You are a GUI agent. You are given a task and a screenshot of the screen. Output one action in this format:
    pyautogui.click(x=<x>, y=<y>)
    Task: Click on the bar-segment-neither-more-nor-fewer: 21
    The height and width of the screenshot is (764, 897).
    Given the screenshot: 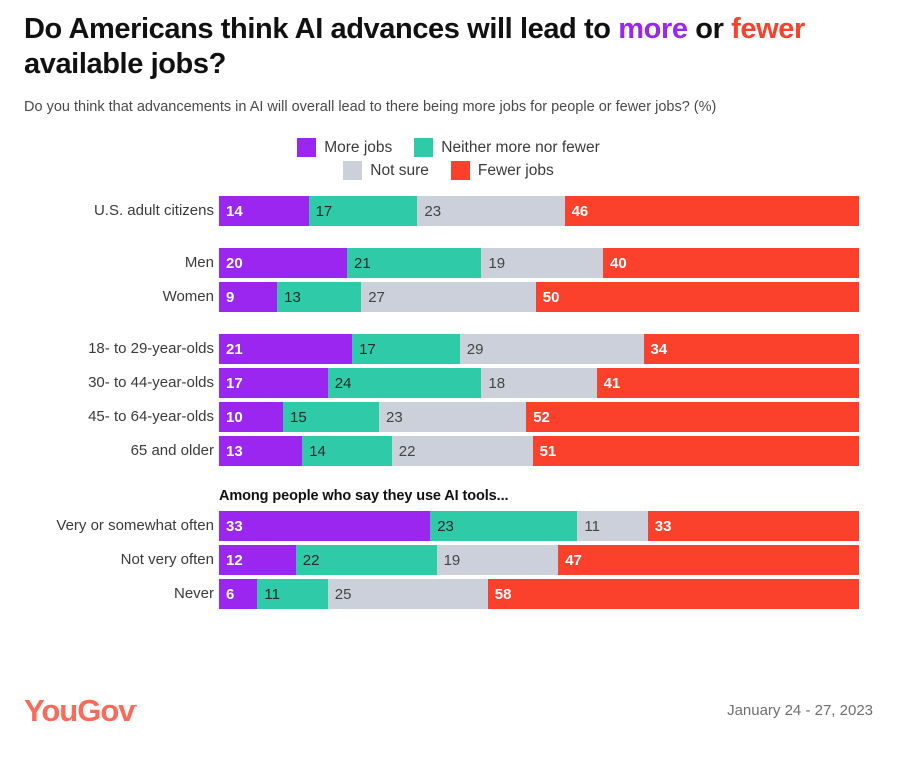 What is the action you would take?
    pyautogui.click(x=414, y=263)
    